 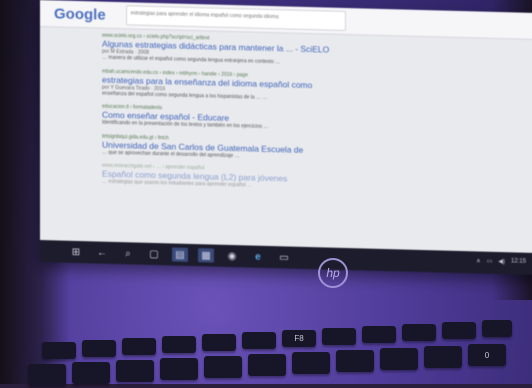 I want to click on folder-icon: ▭, so click(x=284, y=257).